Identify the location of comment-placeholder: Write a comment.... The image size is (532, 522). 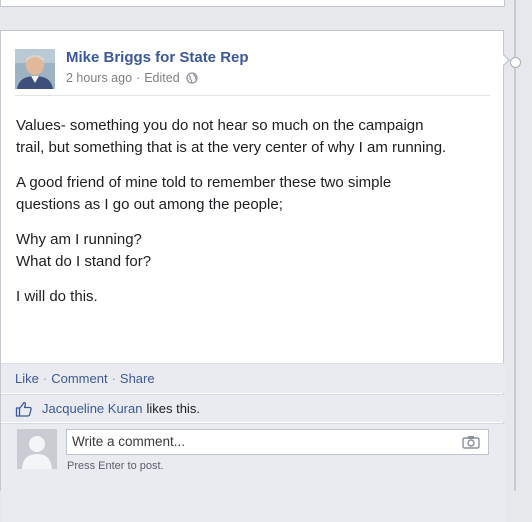
(129, 441).